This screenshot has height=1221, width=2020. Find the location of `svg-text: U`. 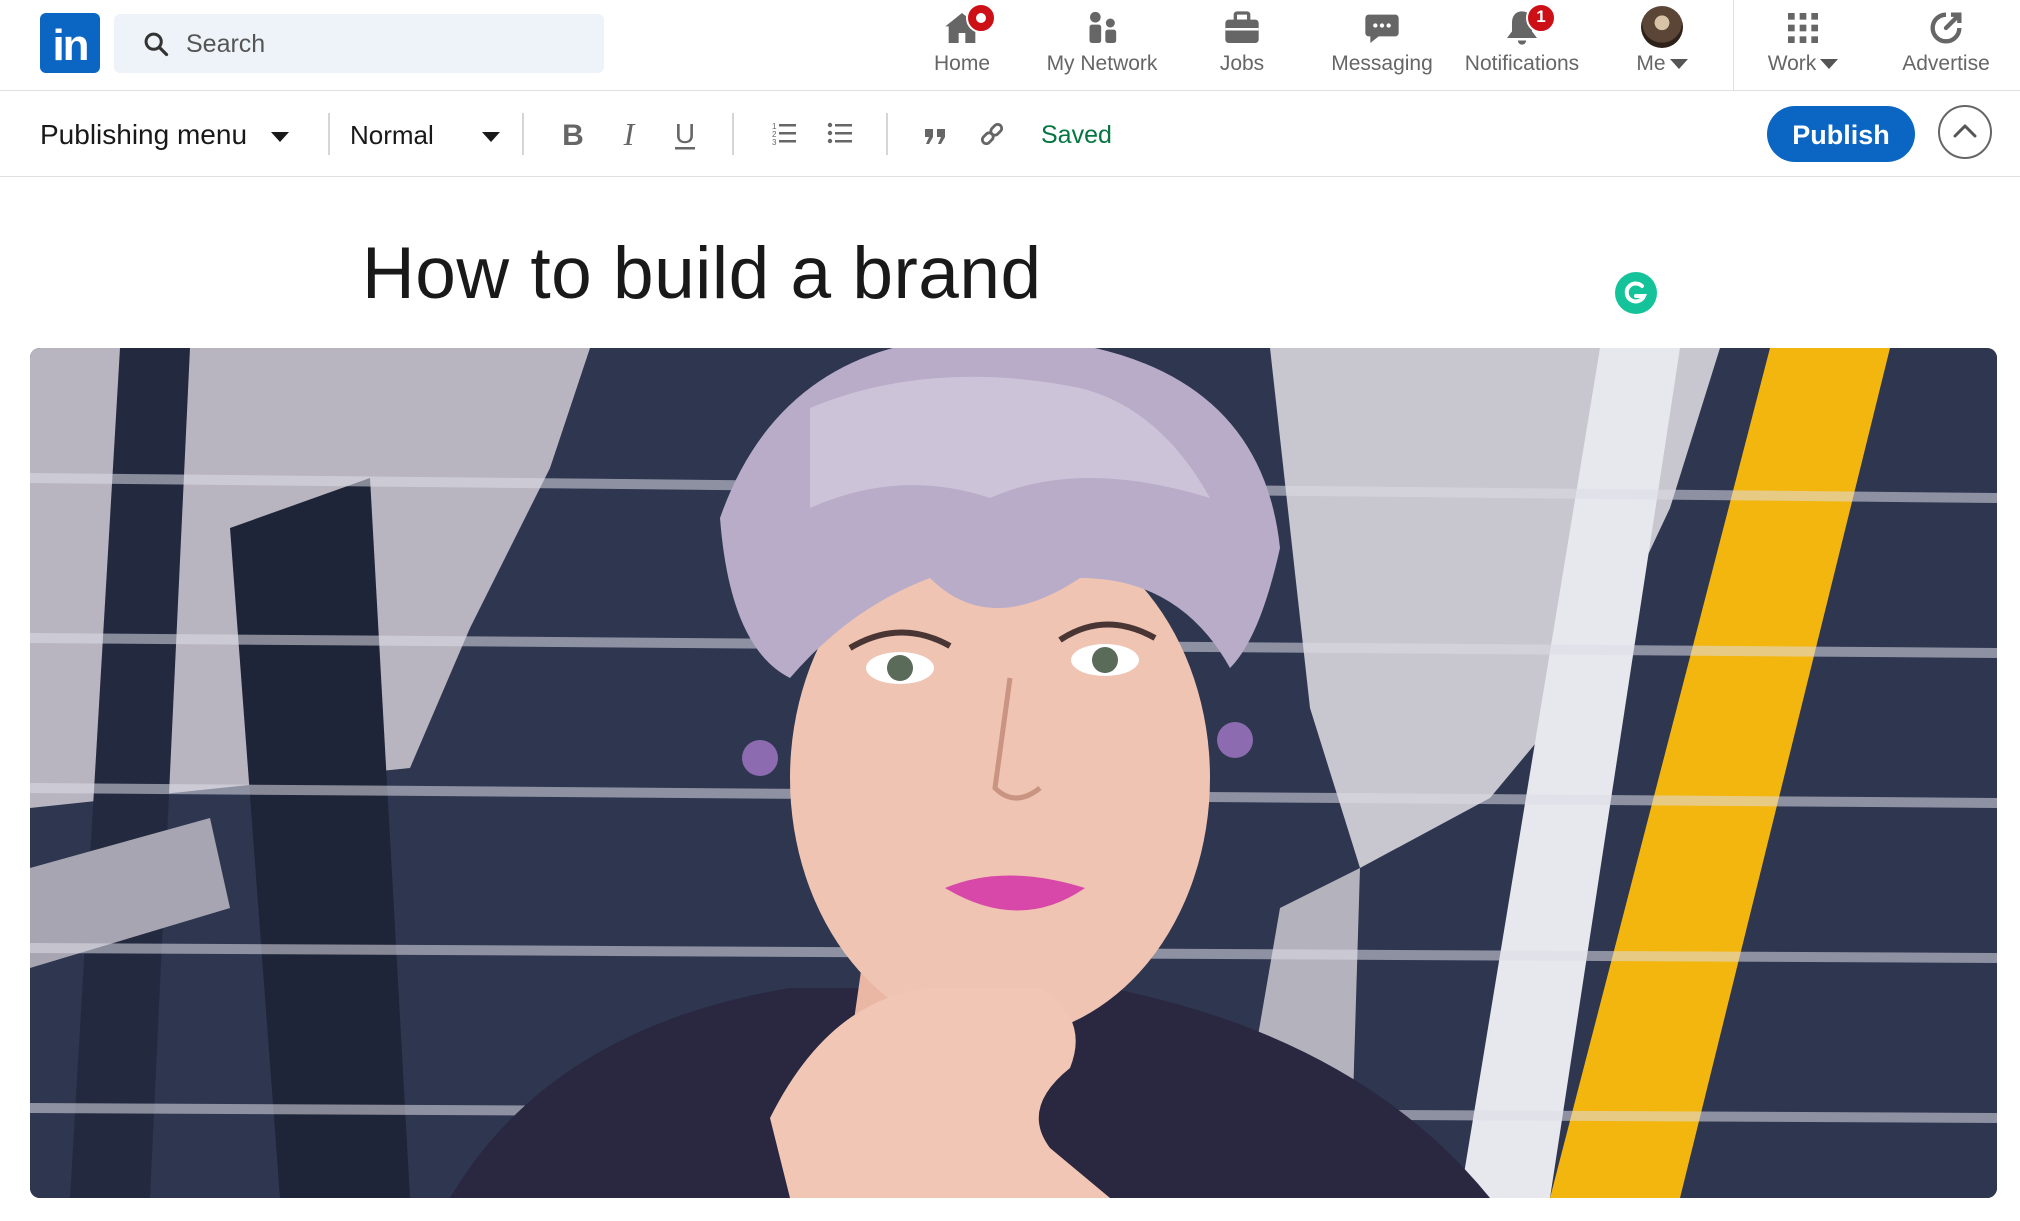

svg-text: U is located at coordinates (685, 133).